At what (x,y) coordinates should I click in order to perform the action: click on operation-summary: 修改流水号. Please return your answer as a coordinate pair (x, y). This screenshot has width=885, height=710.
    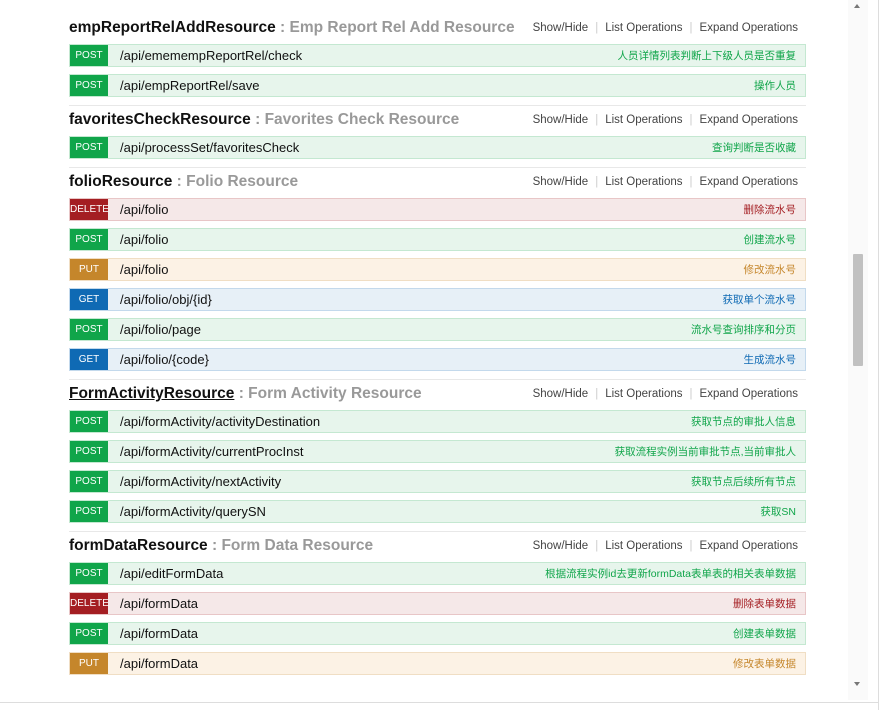
    Looking at the image, I should click on (770, 269).